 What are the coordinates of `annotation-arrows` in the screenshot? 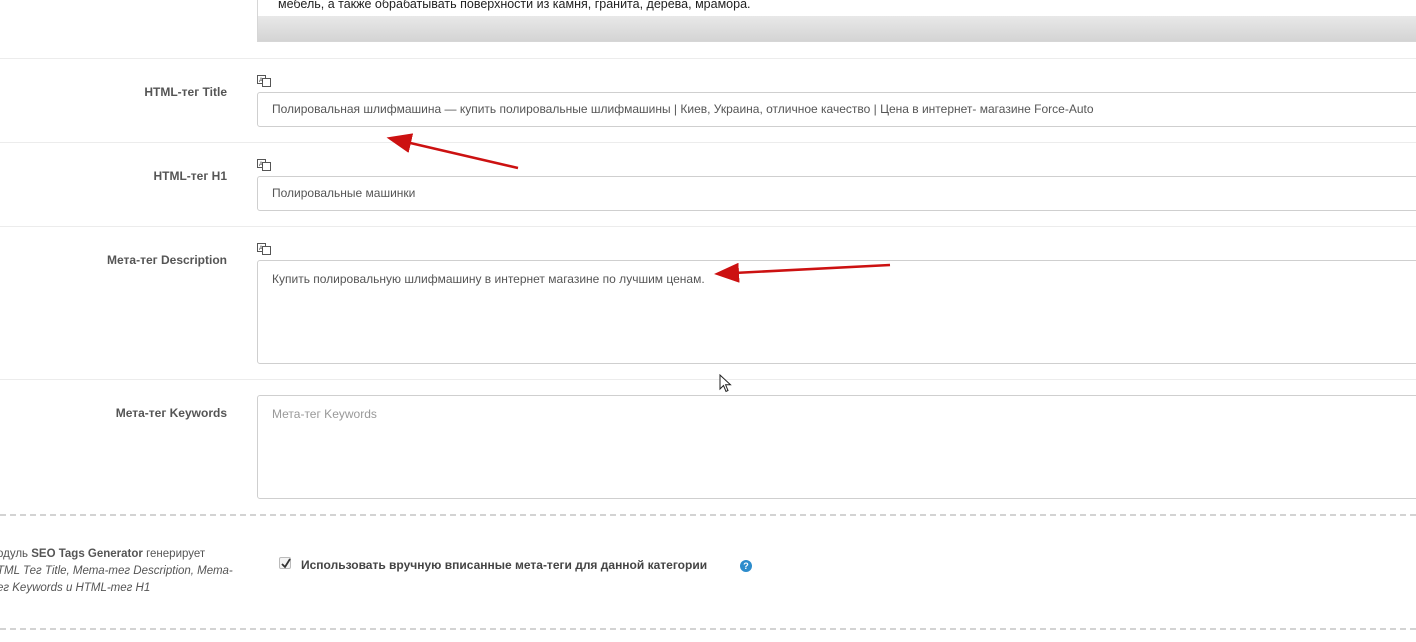 It's located at (638, 208).